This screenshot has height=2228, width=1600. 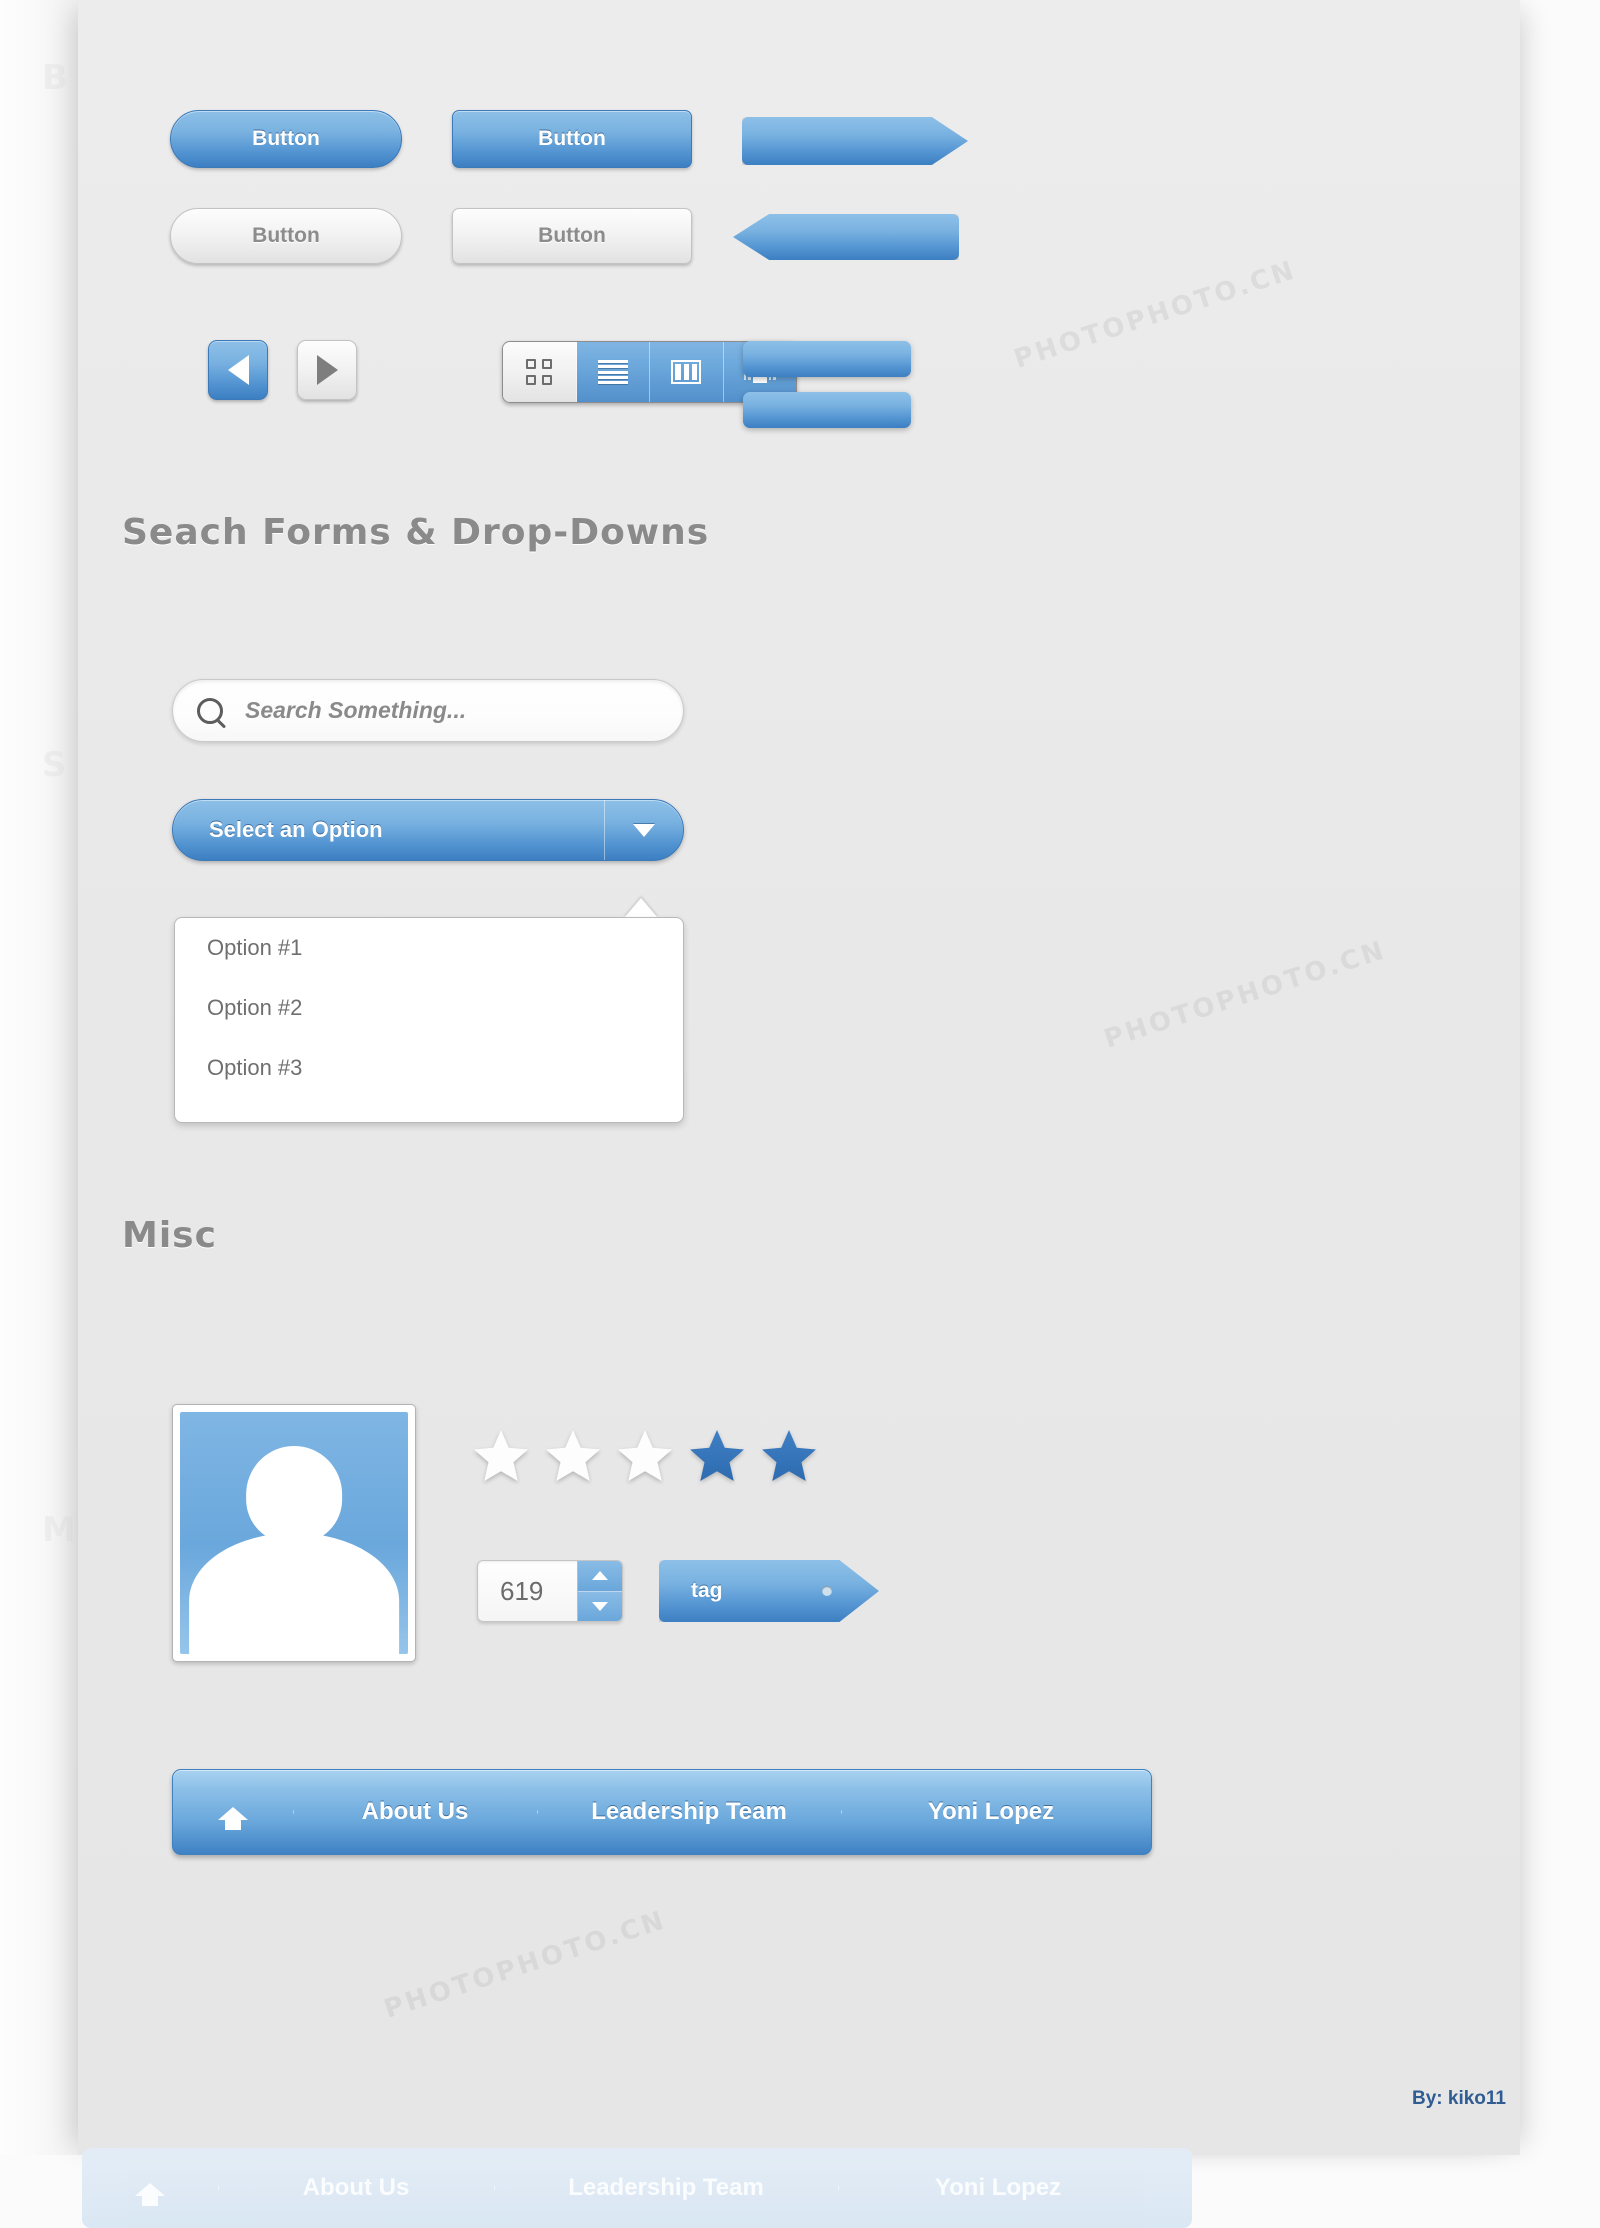 I want to click on select-dropdown-toggle, so click(x=643, y=830).